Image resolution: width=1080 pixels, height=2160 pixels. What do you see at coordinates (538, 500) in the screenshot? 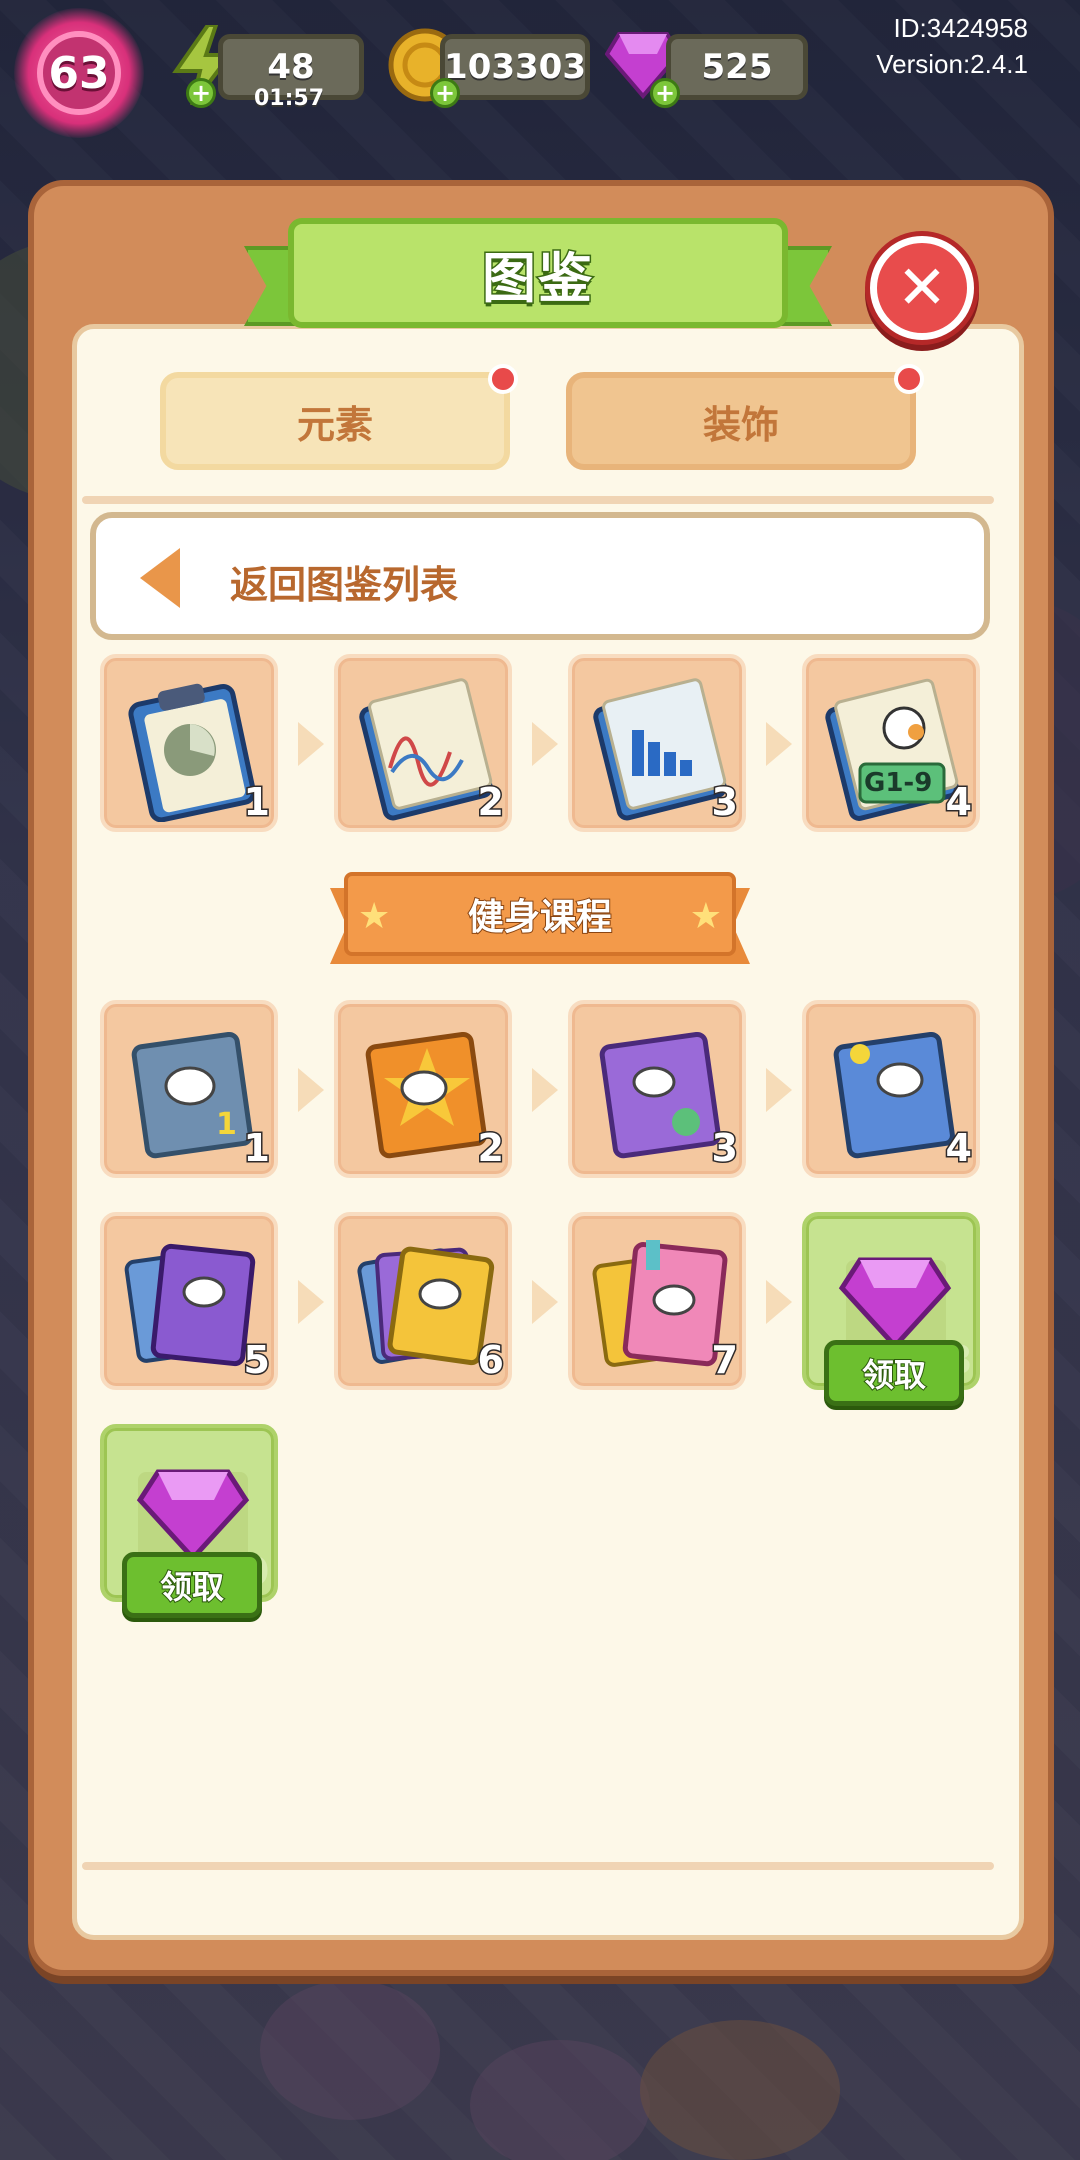
I see `tab-divider` at bounding box center [538, 500].